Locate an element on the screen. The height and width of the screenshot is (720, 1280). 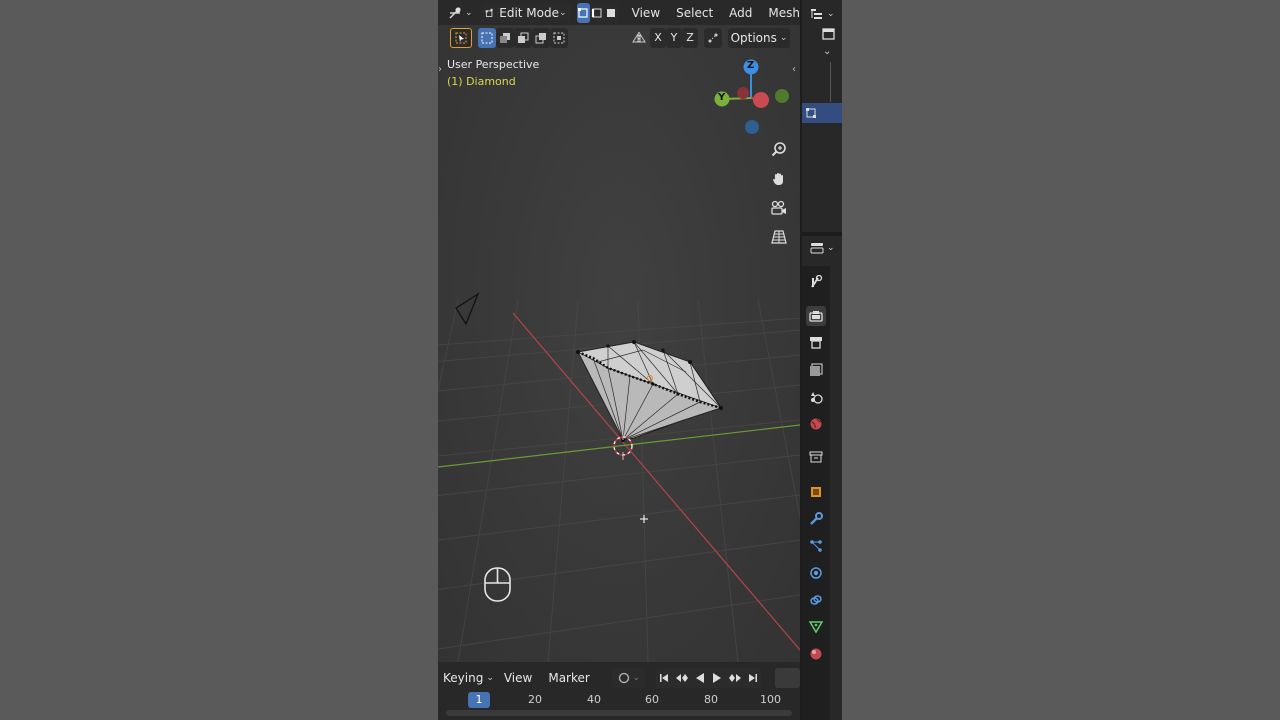
perspective-label: User Perspective is located at coordinates (493, 64).